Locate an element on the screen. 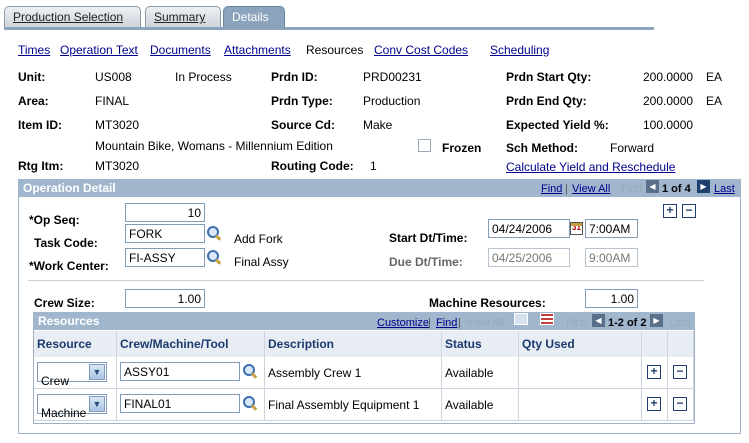  op-count: 1 of 4 is located at coordinates (676, 189).